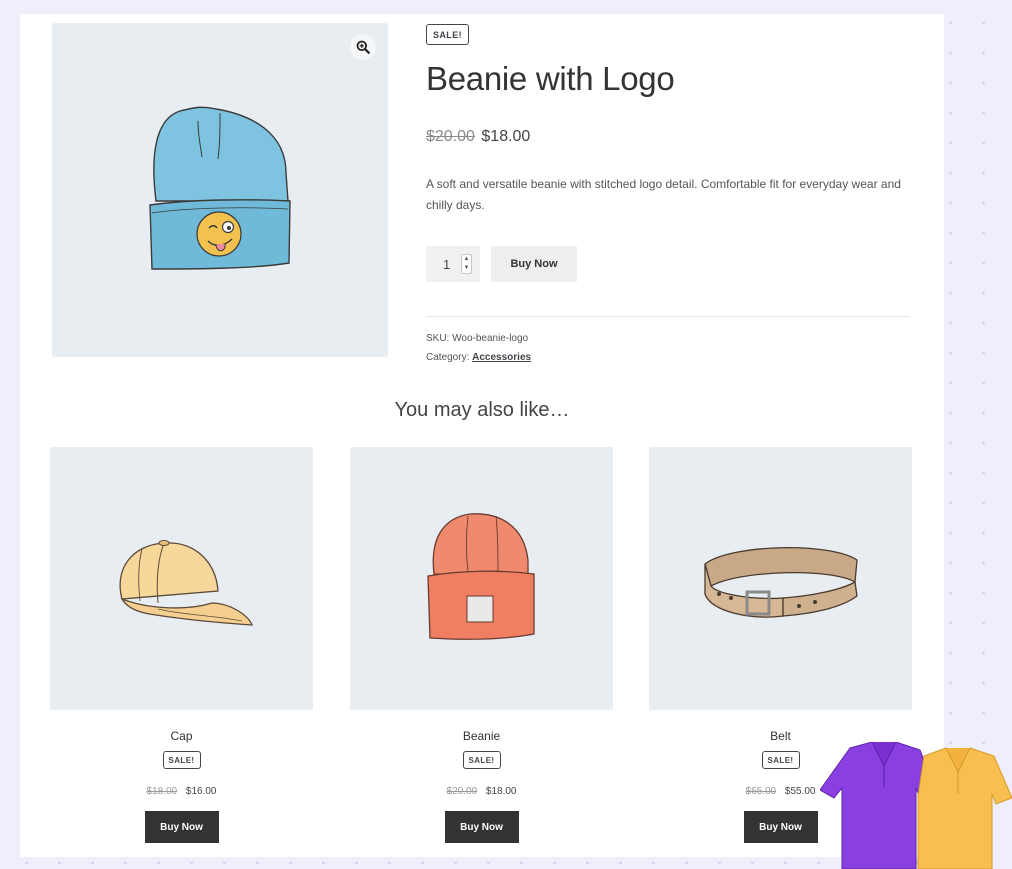 The width and height of the screenshot is (1012, 869). Describe the element at coordinates (780, 736) in the screenshot. I see `product-name: Belt` at that location.